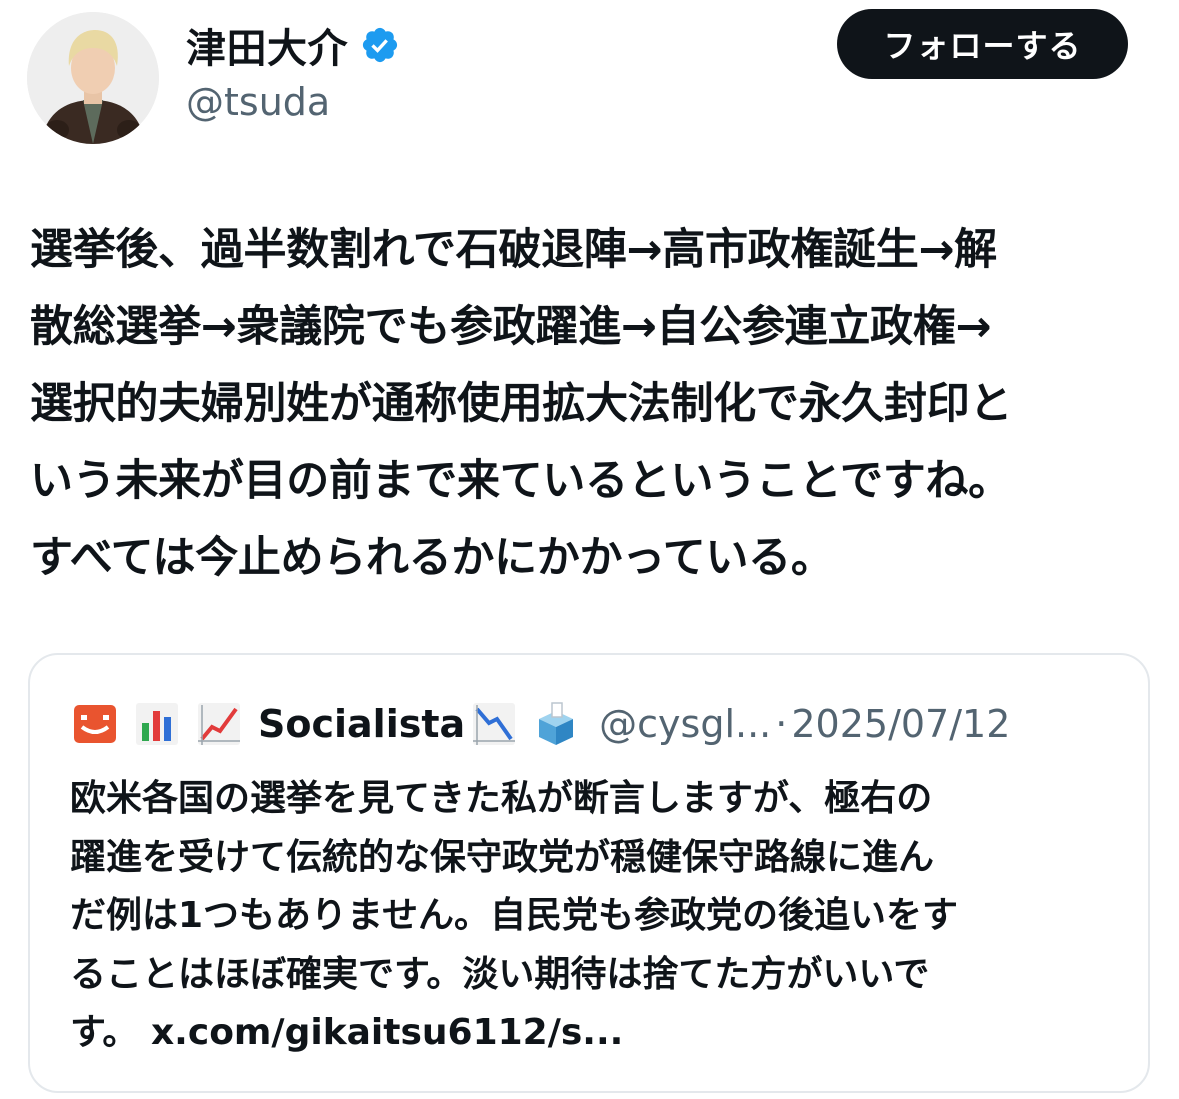 The height and width of the screenshot is (1099, 1179). What do you see at coordinates (494, 724) in the screenshot?
I see `chart-decreasing-icon` at bounding box center [494, 724].